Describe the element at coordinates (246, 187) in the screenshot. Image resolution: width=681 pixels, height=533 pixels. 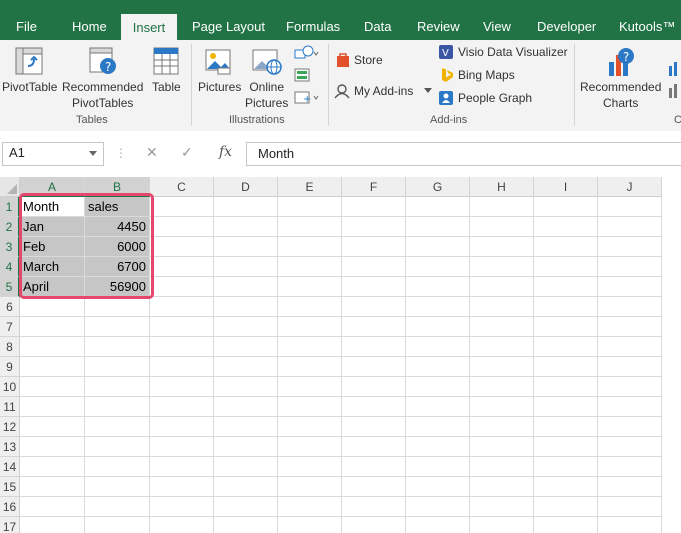
I see `column-header-d: D` at that location.